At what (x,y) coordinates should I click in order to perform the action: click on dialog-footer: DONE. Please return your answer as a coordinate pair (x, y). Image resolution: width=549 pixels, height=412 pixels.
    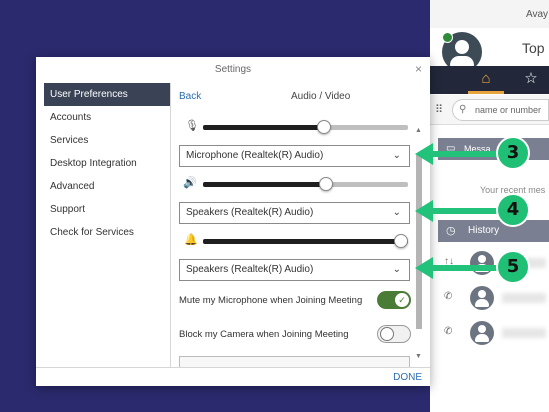
    Looking at the image, I should click on (233, 376).